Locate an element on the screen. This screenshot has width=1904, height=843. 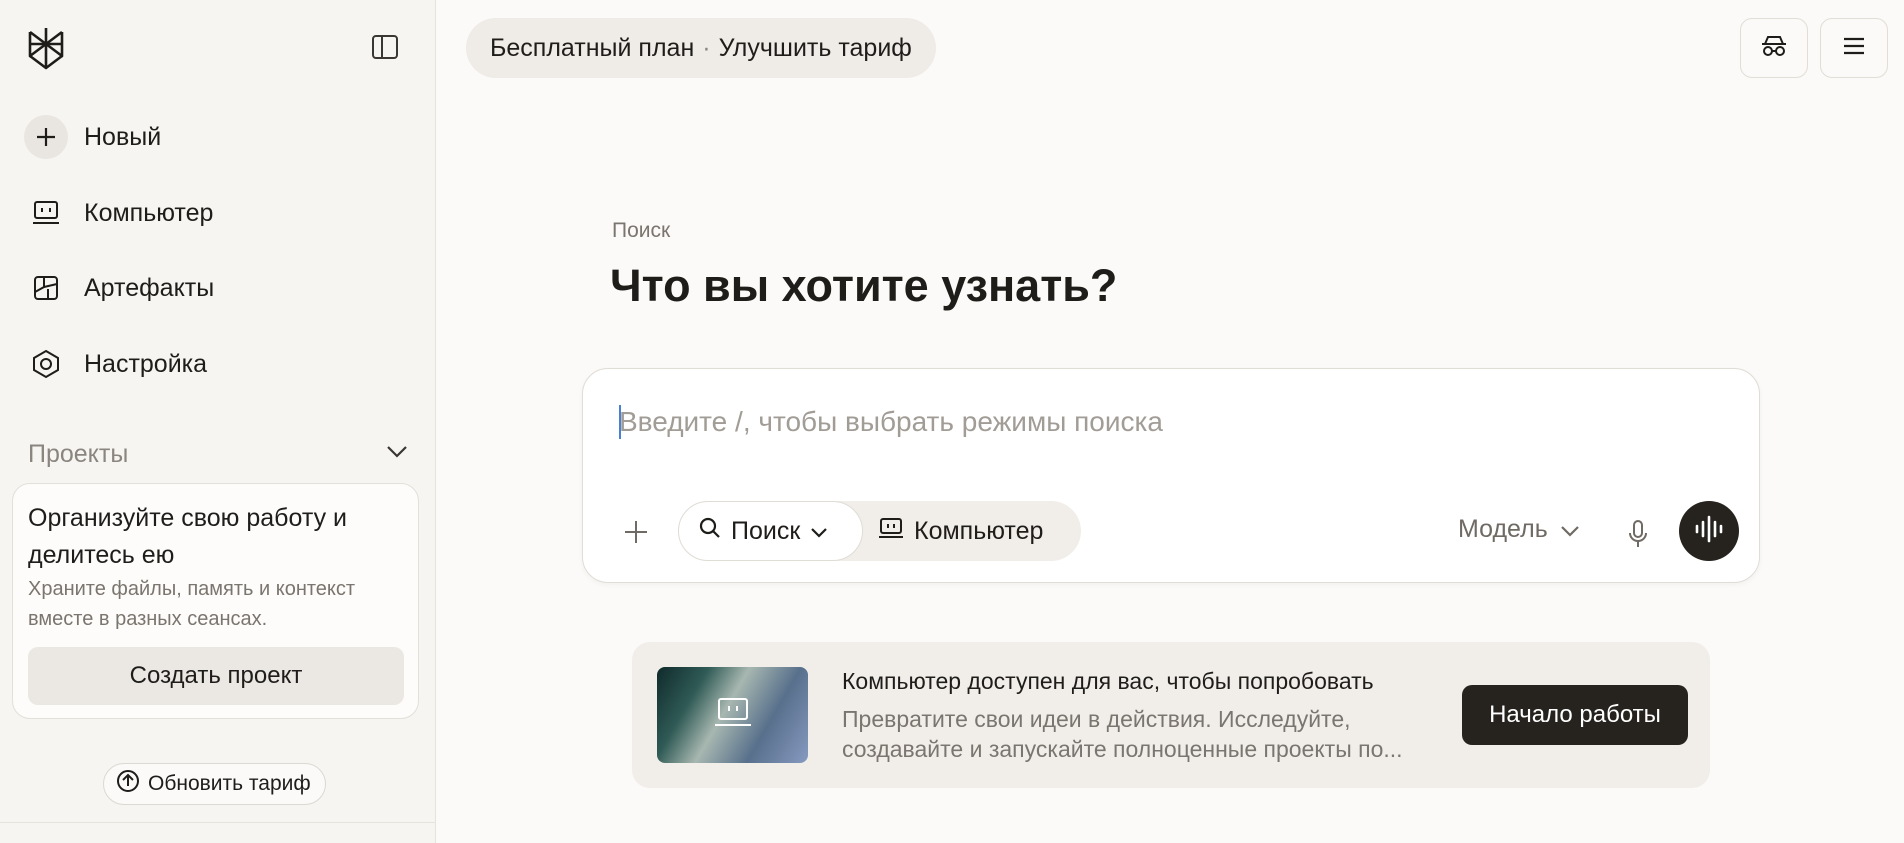
artifacts-icon is located at coordinates (46, 288).